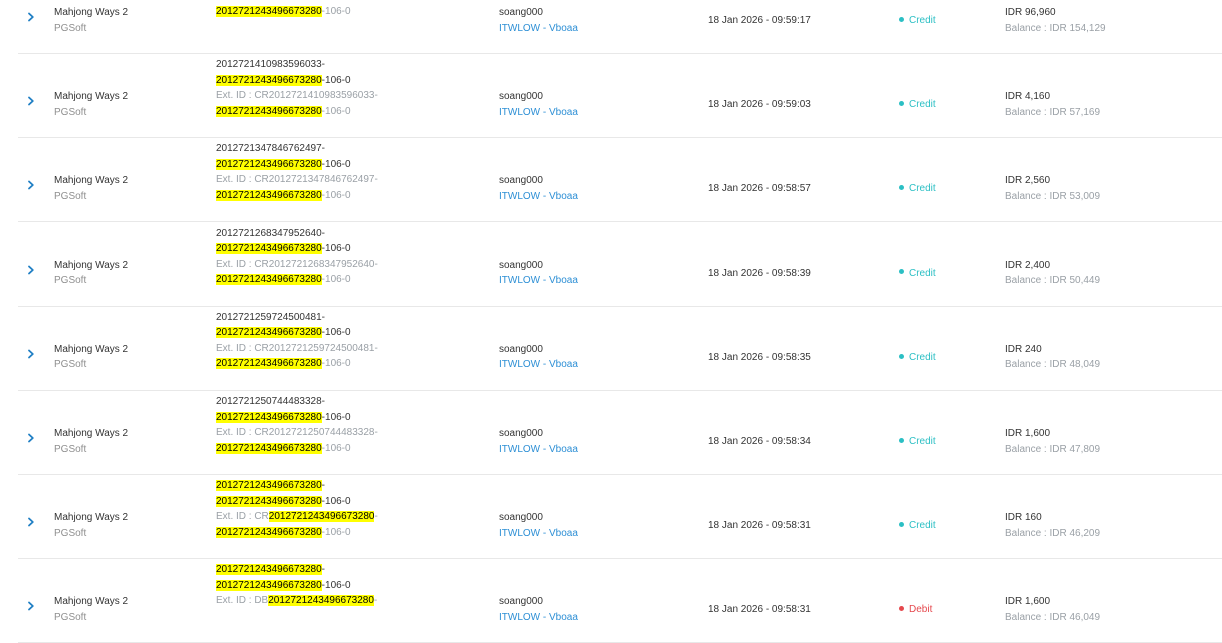 This screenshot has height=643, width=1222. Describe the element at coordinates (759, 189) in the screenshot. I see `transaction-date: 18 Jan 2026 - 09:58:57` at that location.